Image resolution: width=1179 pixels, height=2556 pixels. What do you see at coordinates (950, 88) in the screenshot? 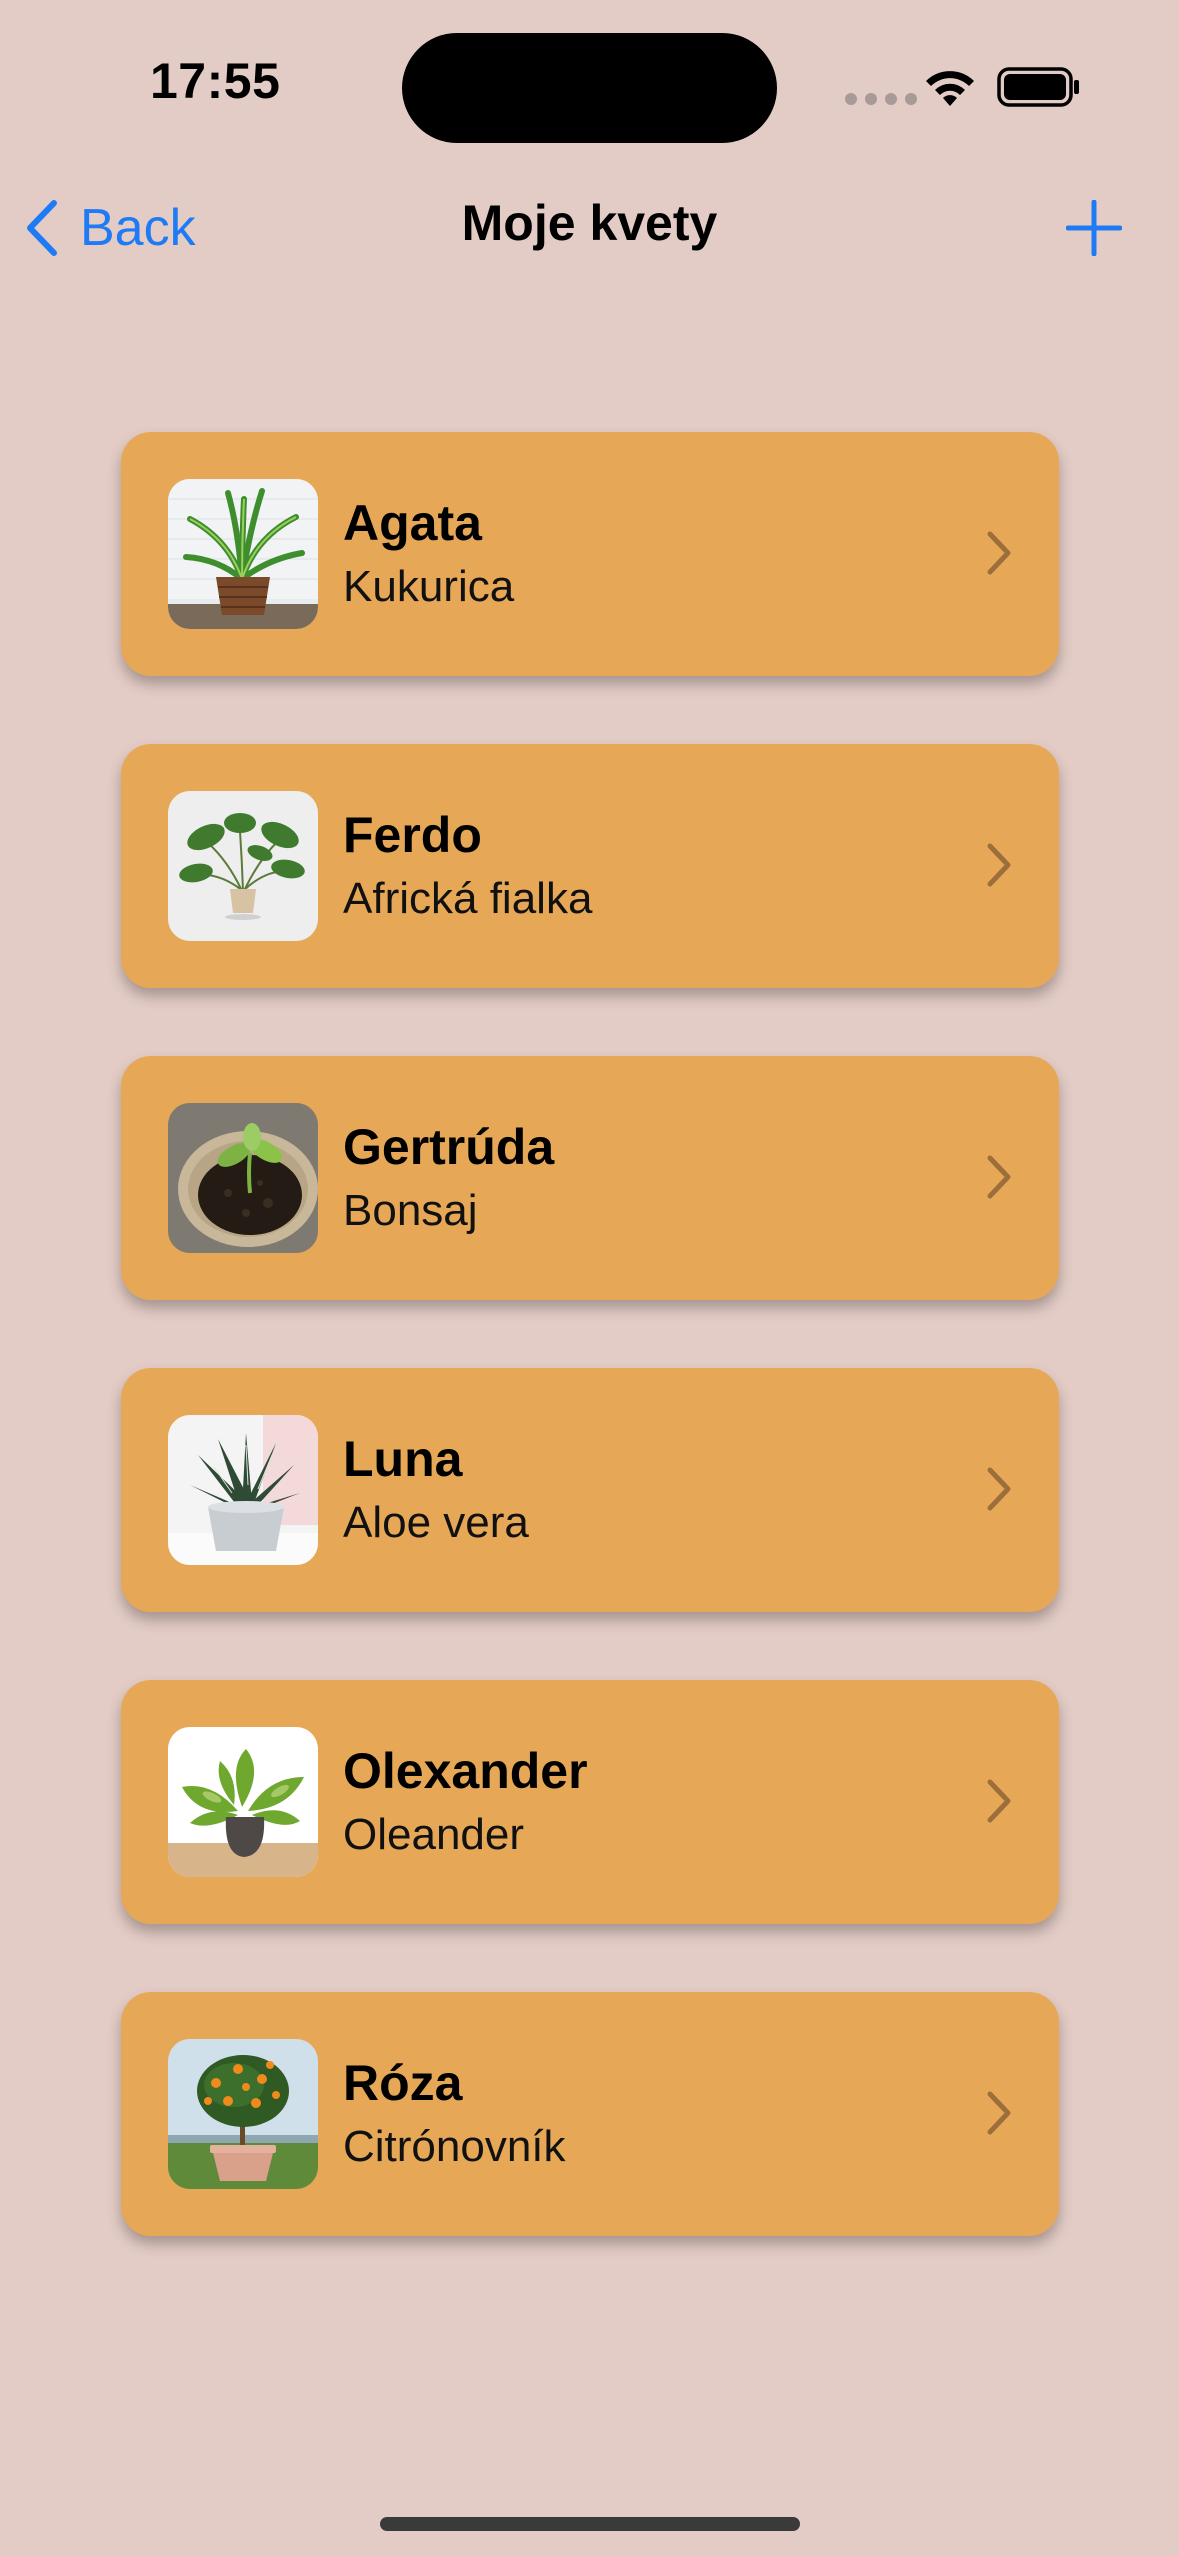
I see `wifi-icon` at bounding box center [950, 88].